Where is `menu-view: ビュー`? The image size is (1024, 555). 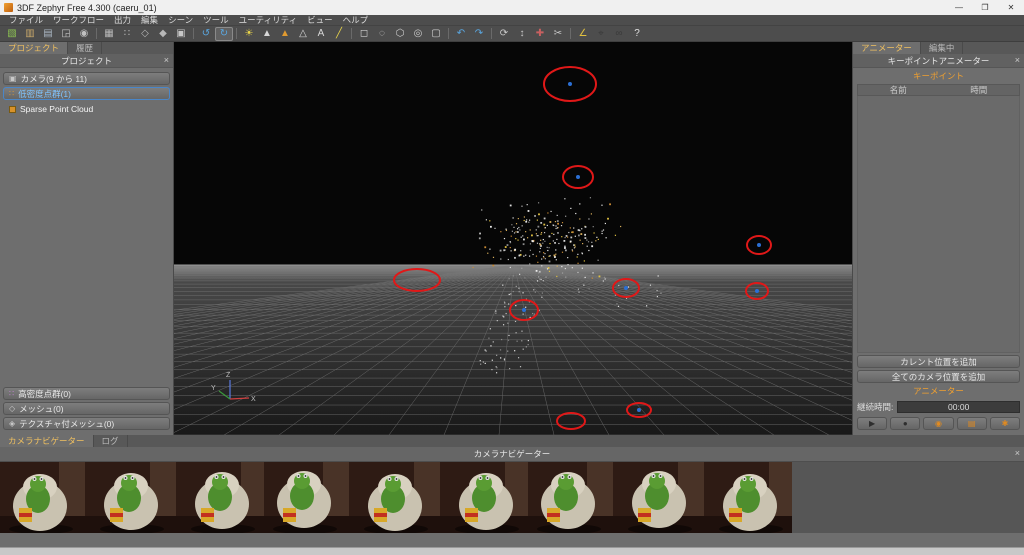 menu-view: ビュー is located at coordinates (320, 20).